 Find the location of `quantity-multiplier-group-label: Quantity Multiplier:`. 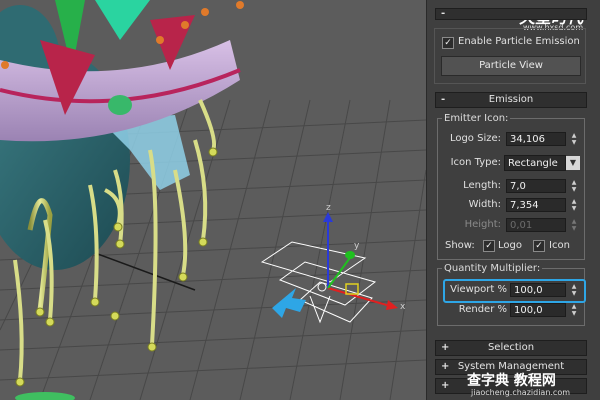

quantity-multiplier-group-label: Quantity Multiplier: is located at coordinates (492, 268).